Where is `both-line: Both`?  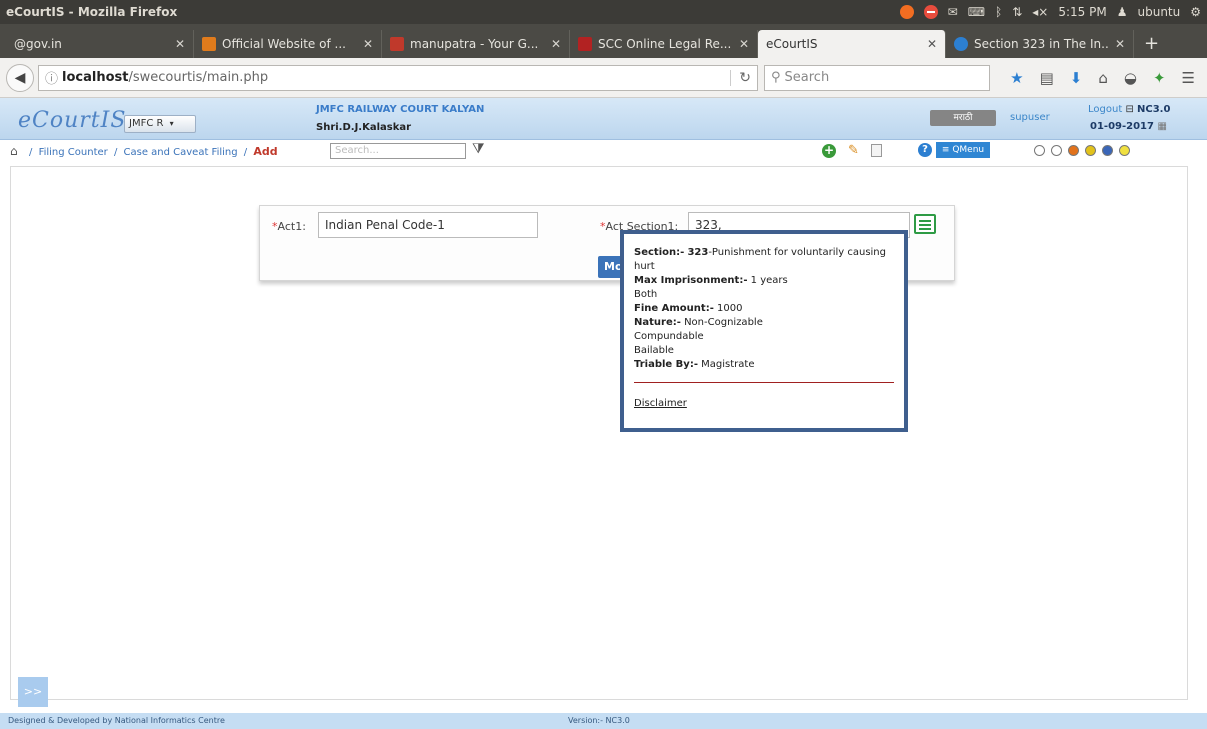
both-line: Both is located at coordinates (646, 294).